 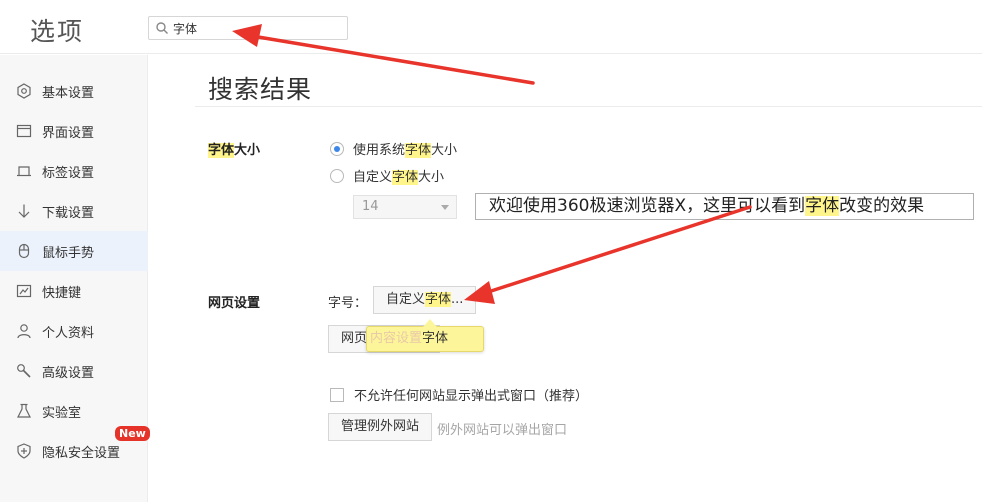 What do you see at coordinates (62, 293) in the screenshot?
I see `sidebar-item-label: 快捷键` at bounding box center [62, 293].